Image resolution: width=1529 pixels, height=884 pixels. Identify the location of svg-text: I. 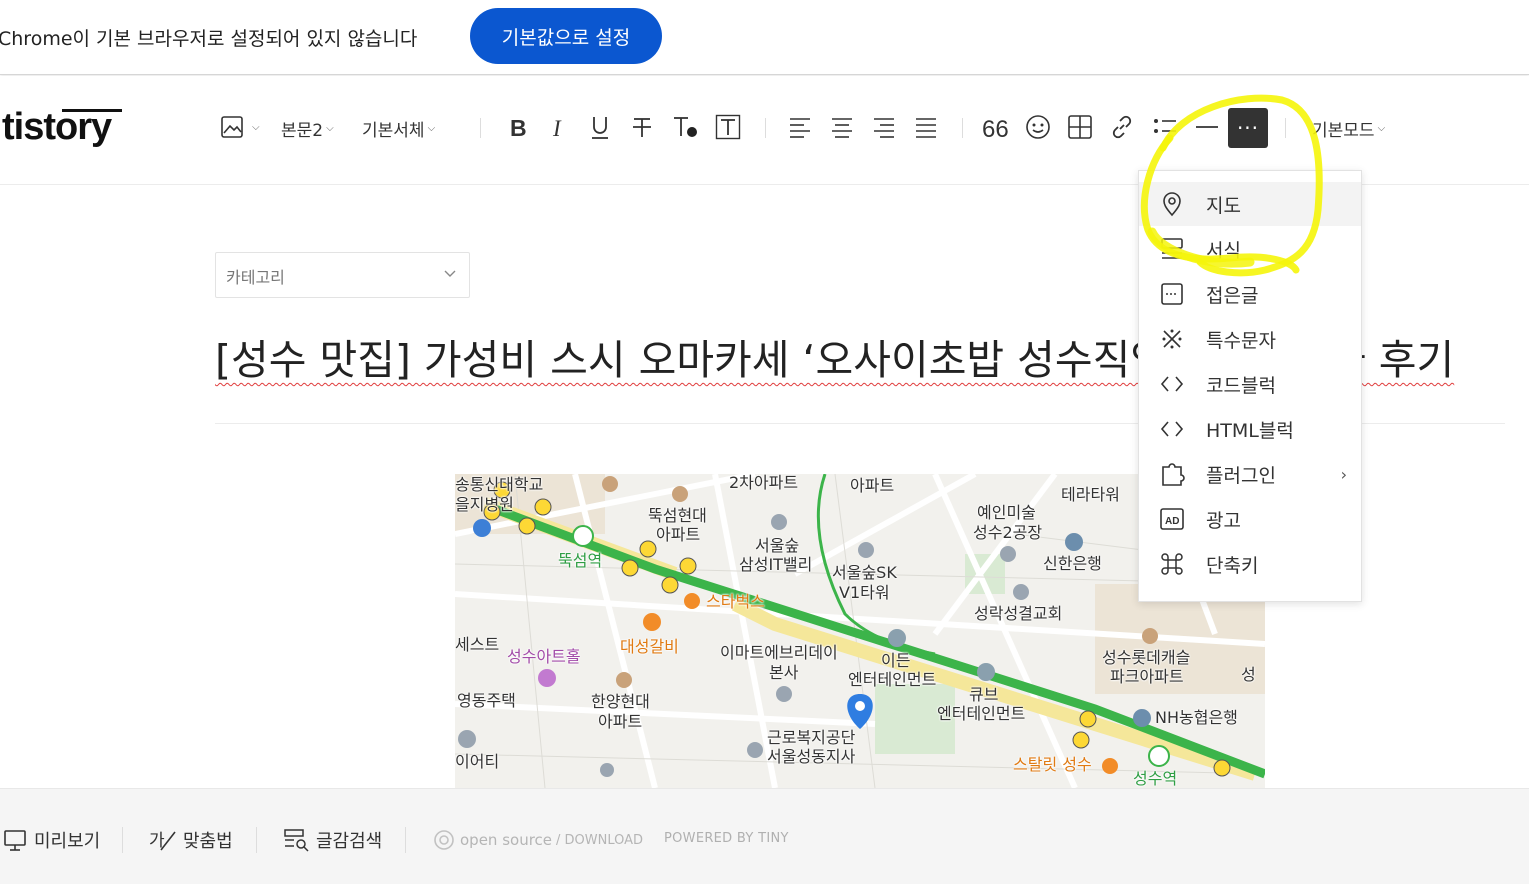
(557, 127).